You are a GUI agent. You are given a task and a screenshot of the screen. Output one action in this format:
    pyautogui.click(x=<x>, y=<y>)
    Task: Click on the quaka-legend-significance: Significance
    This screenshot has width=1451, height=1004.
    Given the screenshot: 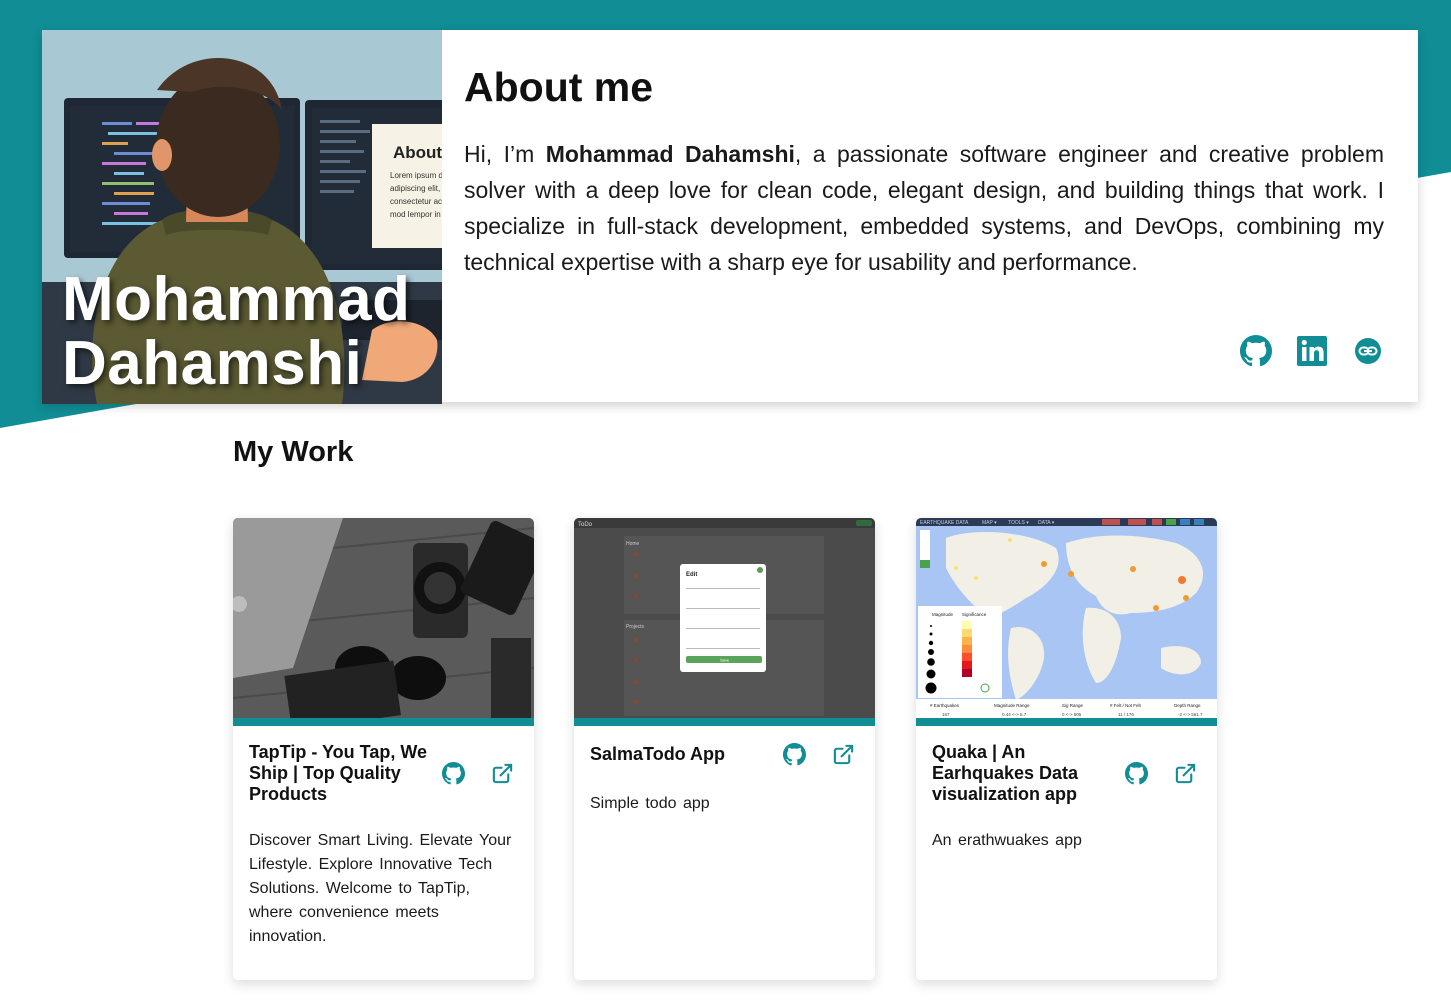 What is the action you would take?
    pyautogui.click(x=974, y=614)
    